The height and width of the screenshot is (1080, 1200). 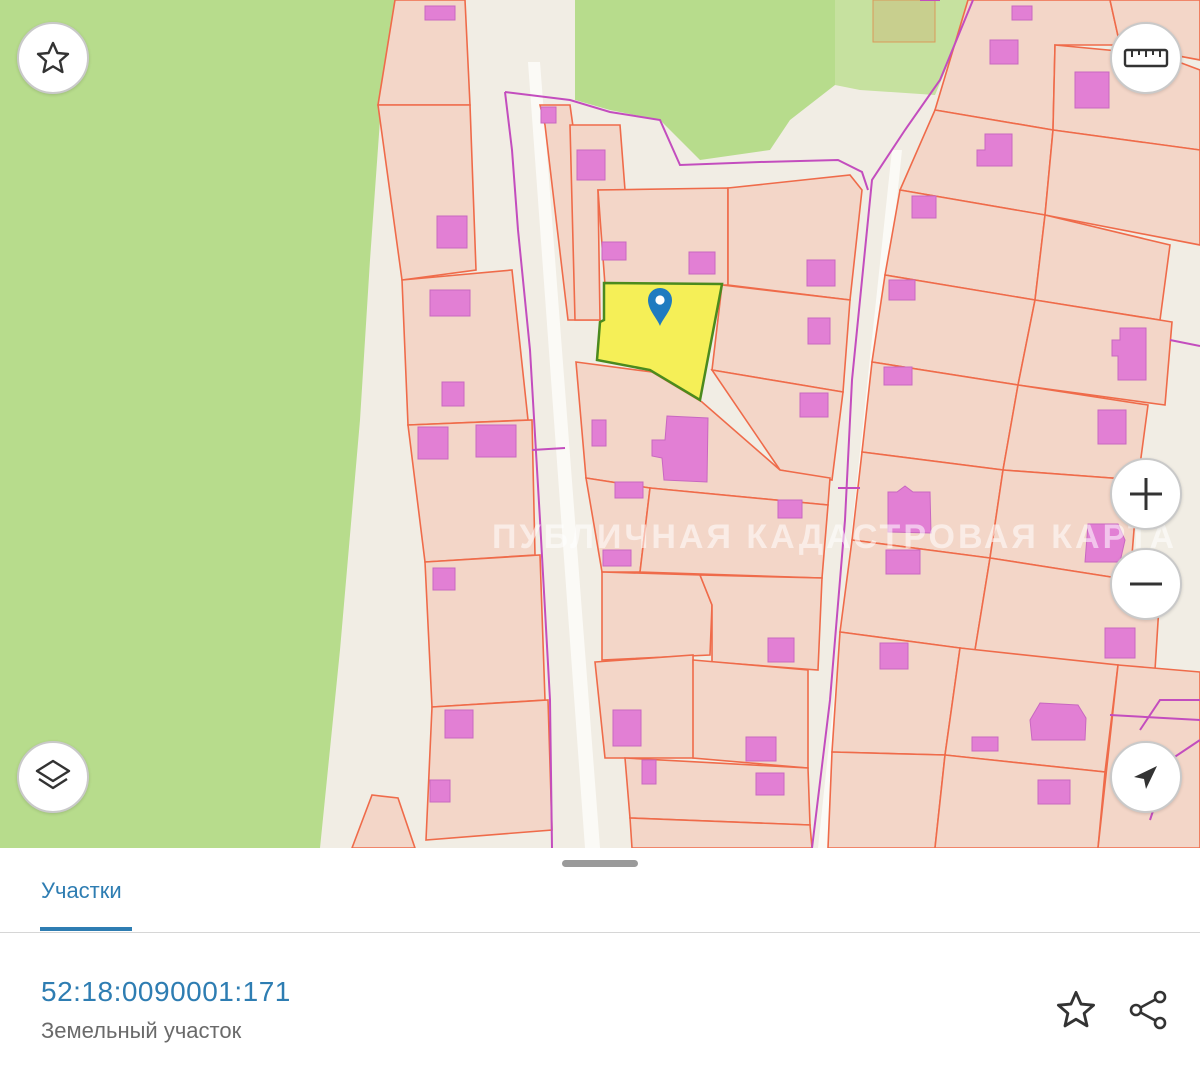 What do you see at coordinates (141, 1030) in the screenshot?
I see `parcel-type: Земельный участок` at bounding box center [141, 1030].